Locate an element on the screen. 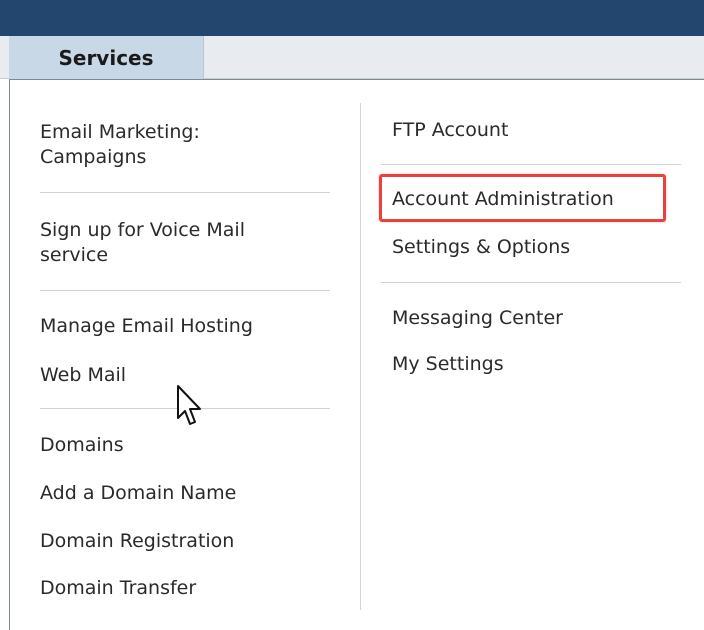  settings-options-link: Settings & Options is located at coordinates (481, 247).